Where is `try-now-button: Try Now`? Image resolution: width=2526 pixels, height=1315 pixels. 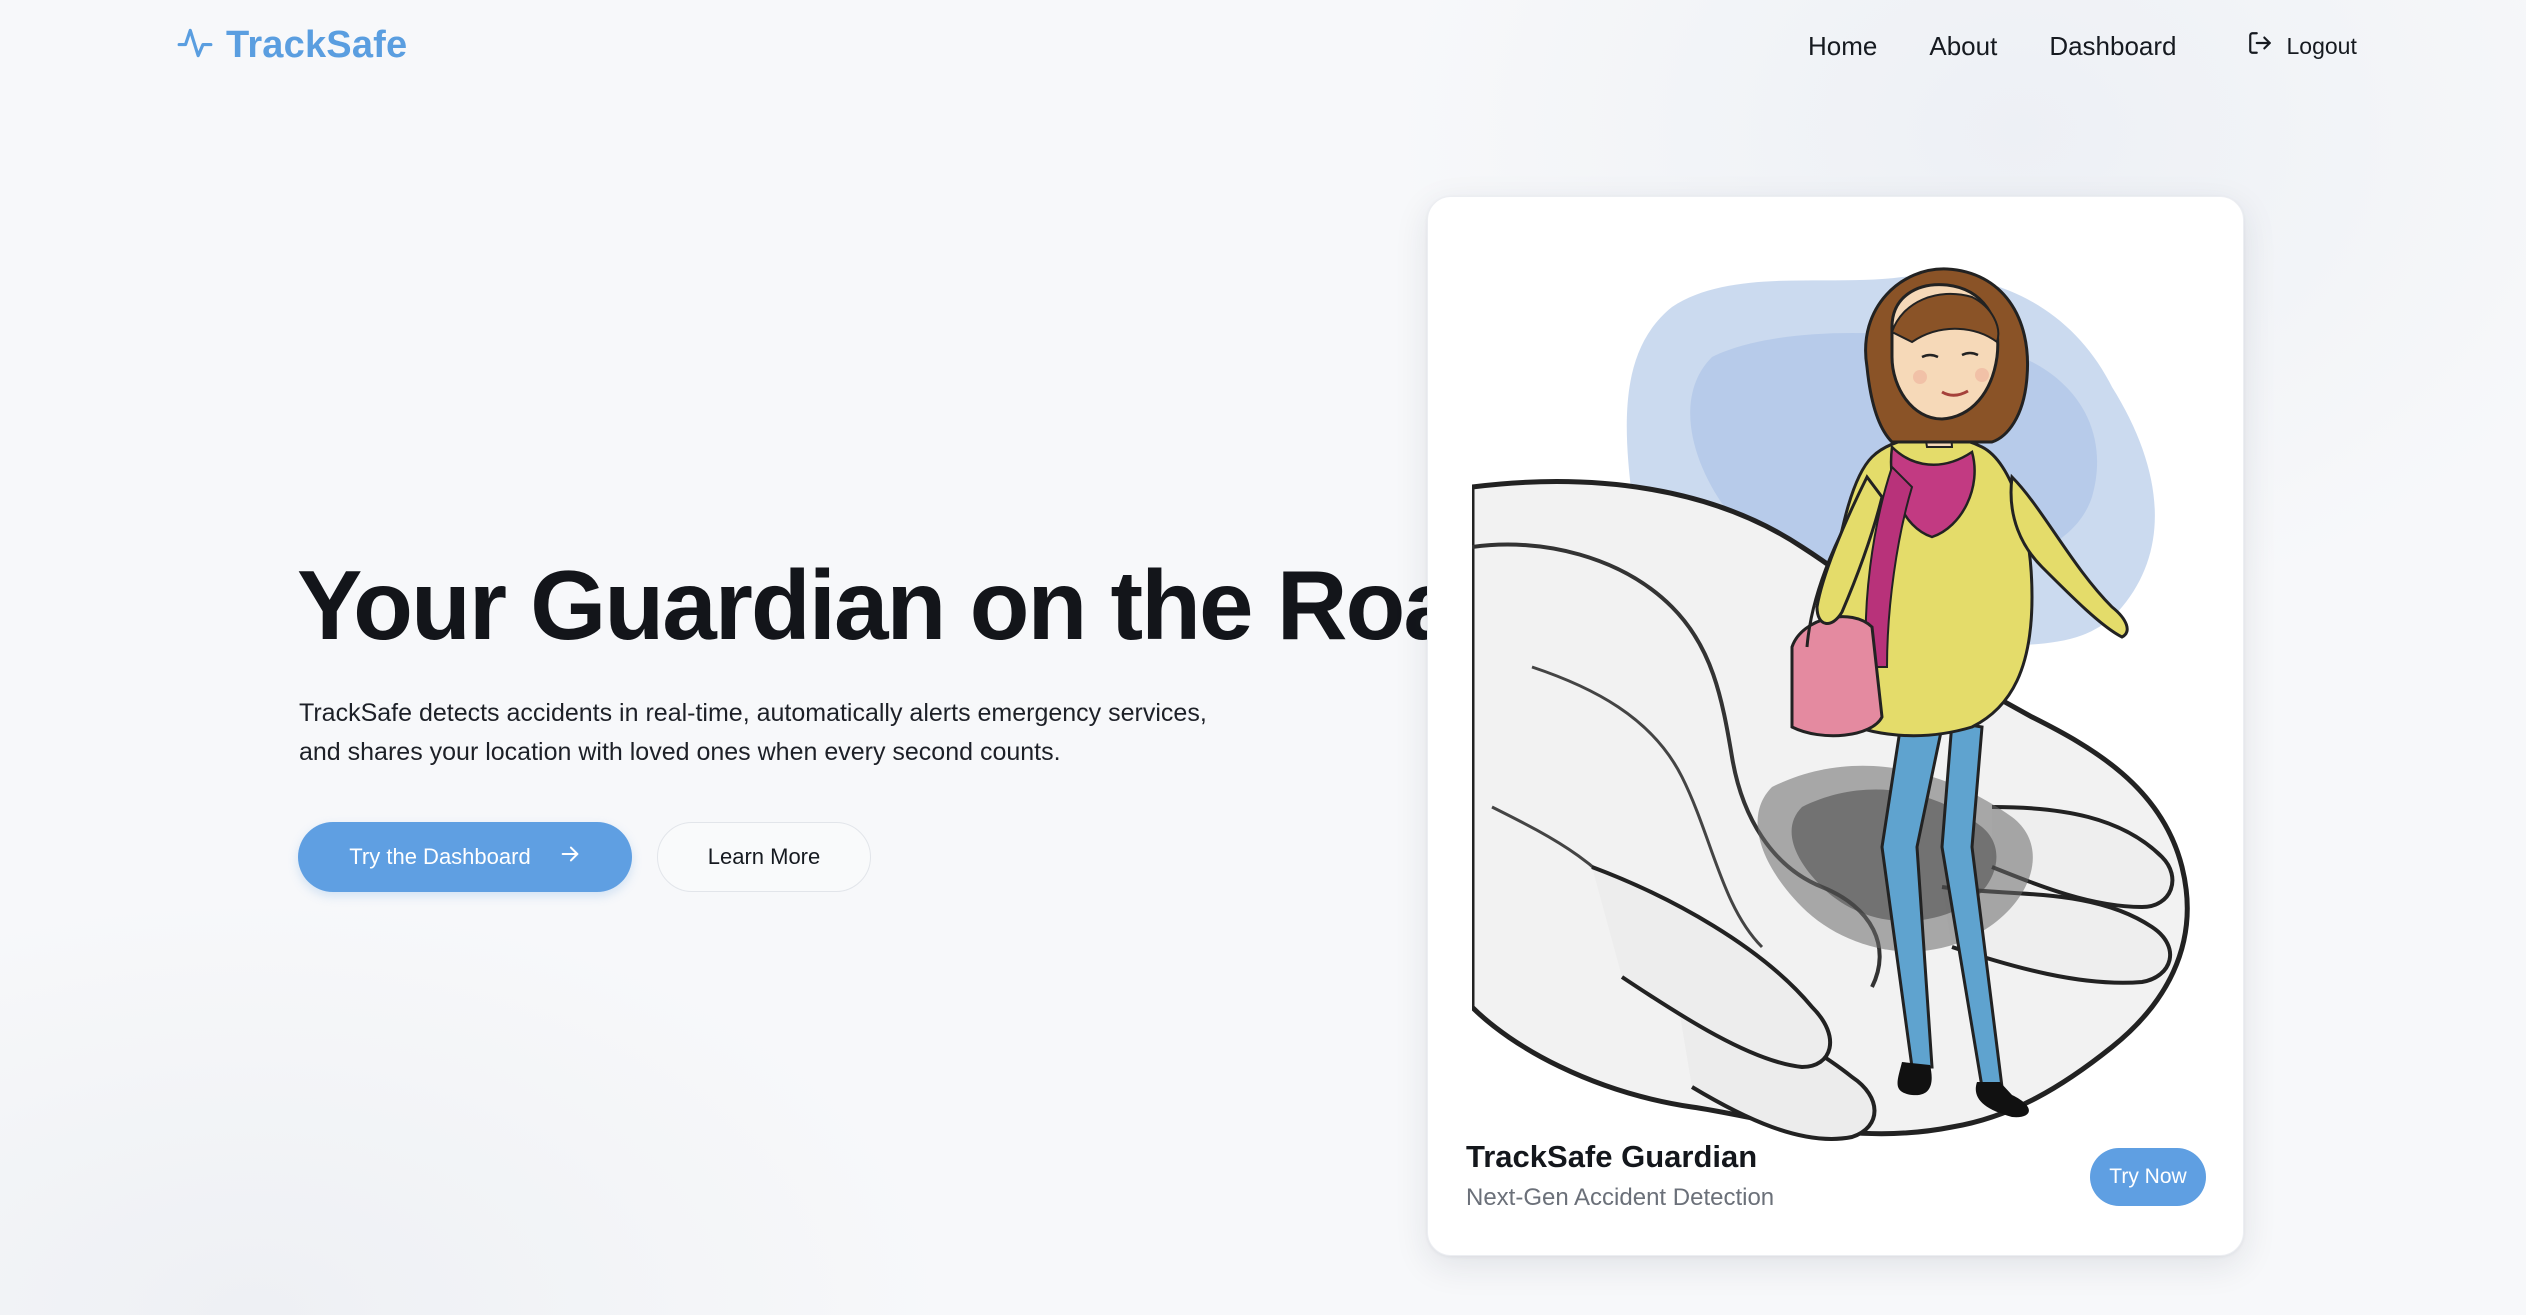
try-now-button: Try Now is located at coordinates (2148, 1177).